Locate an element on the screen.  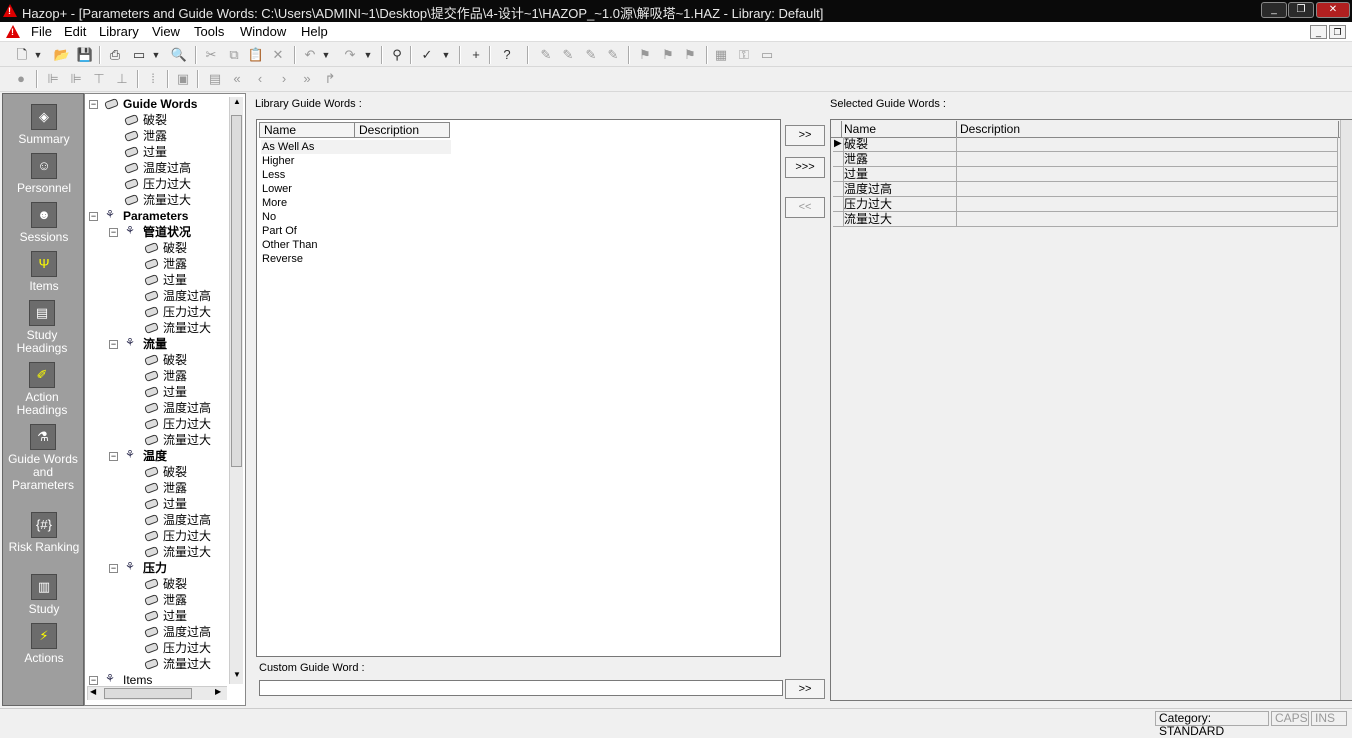
menu-file: File is located at coordinates (41, 31).